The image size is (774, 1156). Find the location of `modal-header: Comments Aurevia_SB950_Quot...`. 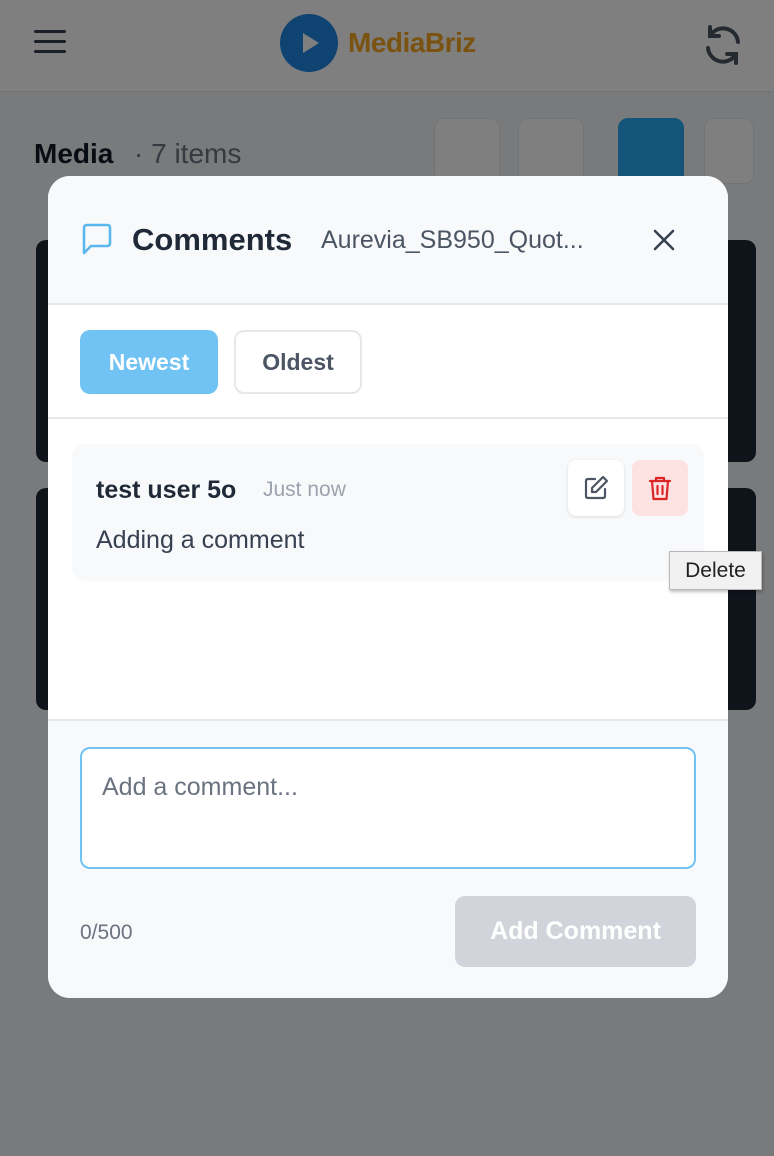

modal-header: Comments Aurevia_SB950_Quot... is located at coordinates (388, 240).